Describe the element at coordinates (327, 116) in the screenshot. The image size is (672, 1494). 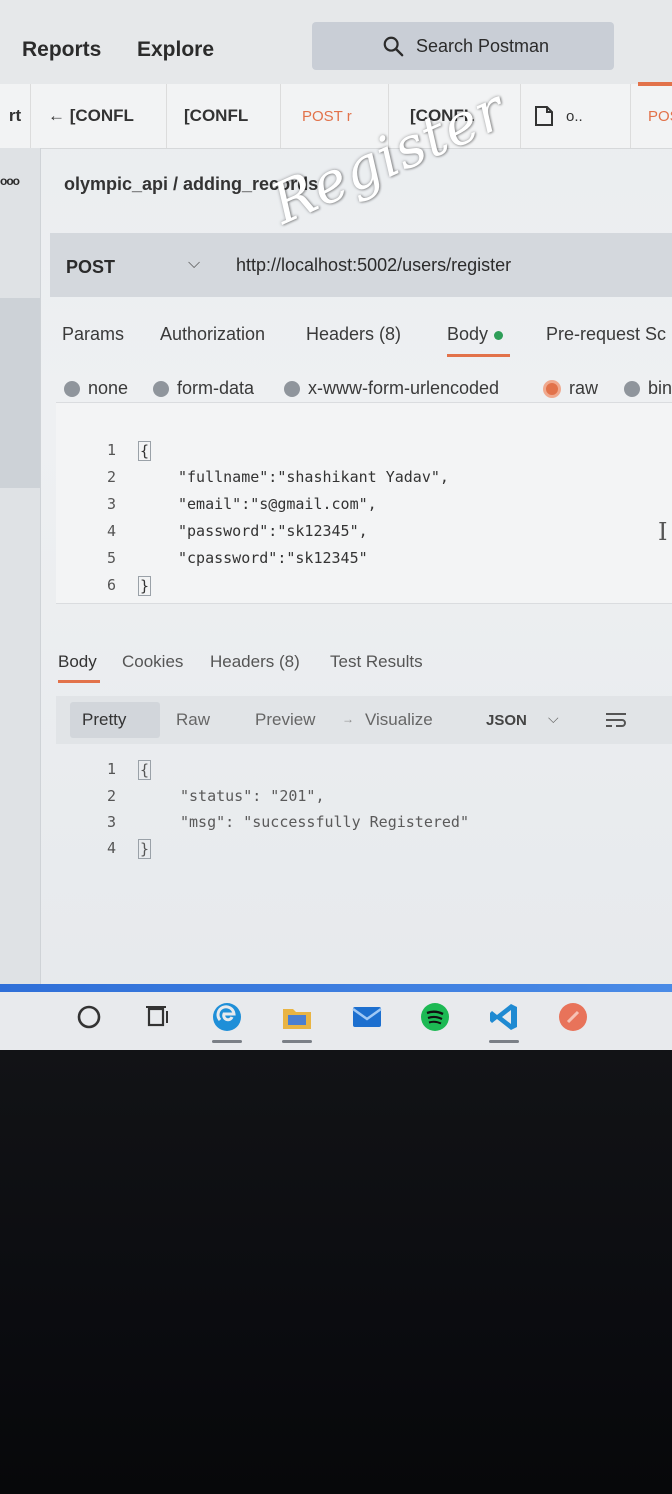
I see `tab-label: POST r` at that location.